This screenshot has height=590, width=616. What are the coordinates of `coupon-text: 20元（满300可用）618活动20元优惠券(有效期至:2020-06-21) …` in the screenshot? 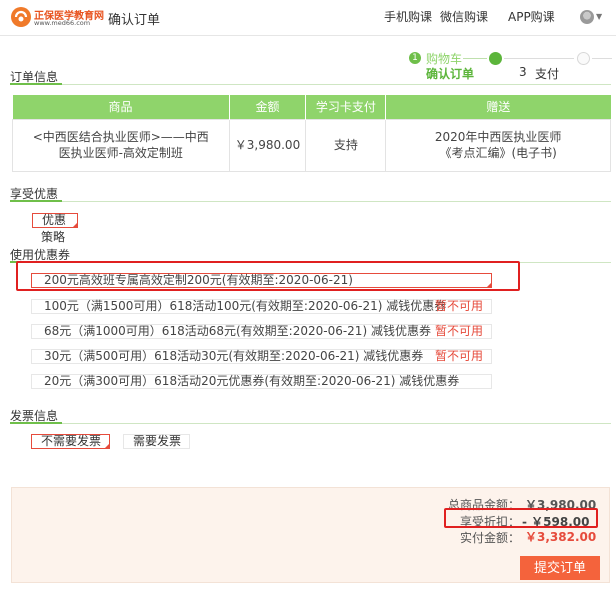 It's located at (252, 381).